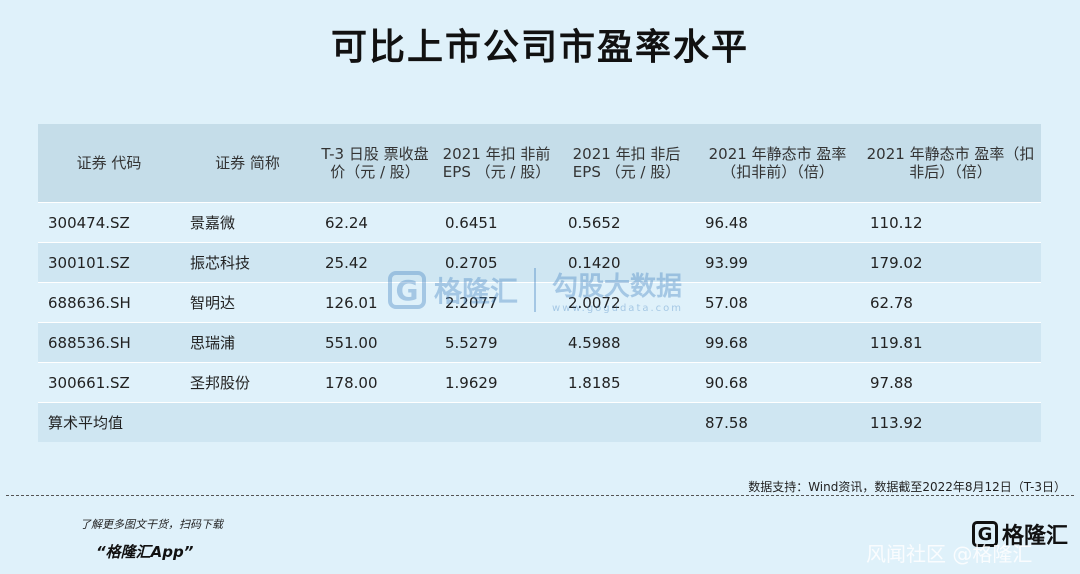  What do you see at coordinates (626, 163) in the screenshot?
I see `column-header: 2021 年扣 非后 EPS （元 / 股）` at bounding box center [626, 163].